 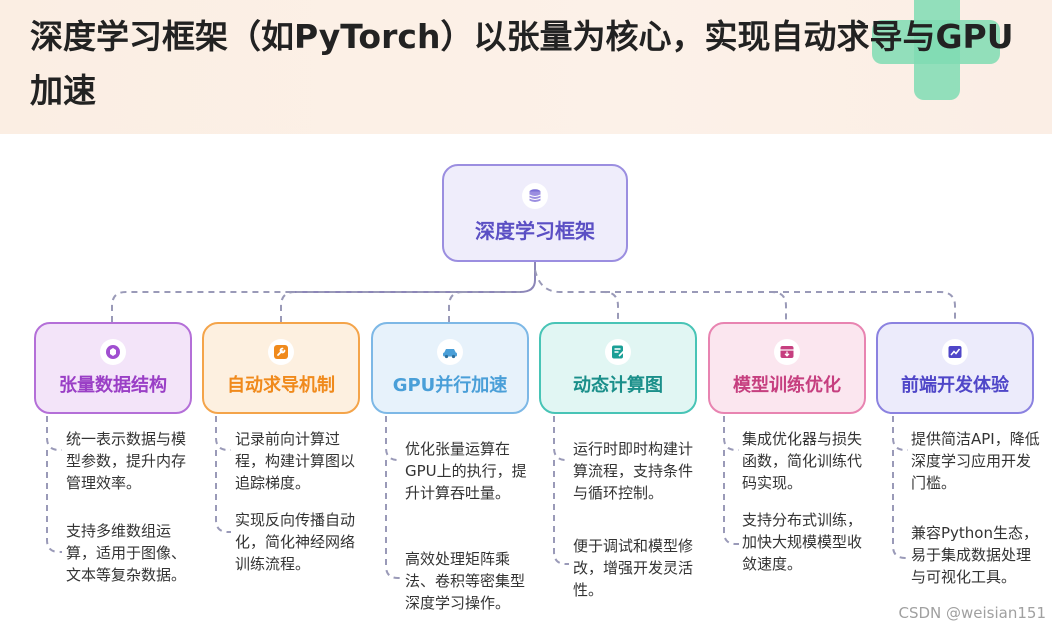 I want to click on root-node: 深度学习框架, so click(x=535, y=213).